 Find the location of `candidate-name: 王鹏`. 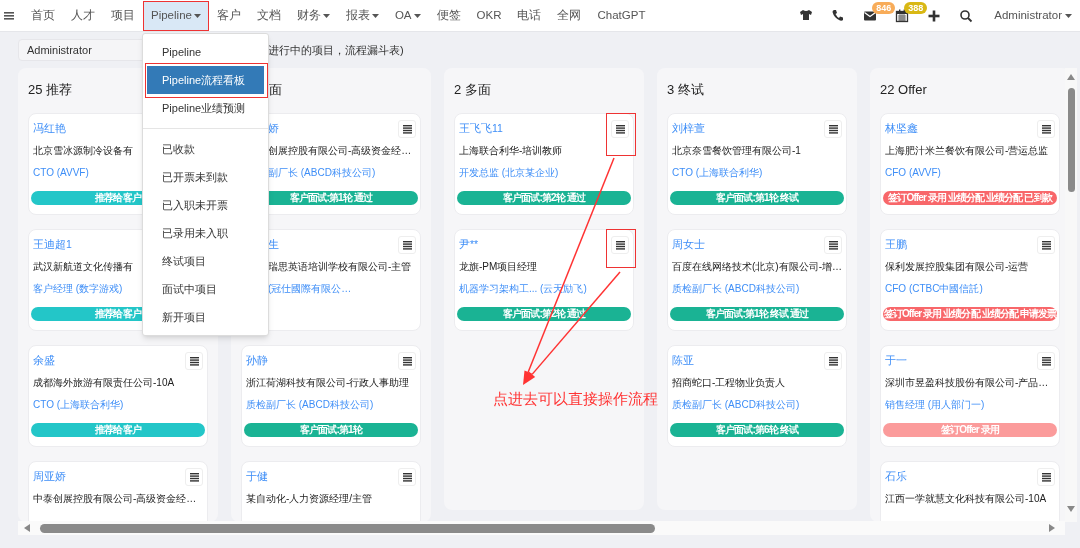

candidate-name: 王鹏 is located at coordinates (896, 245).